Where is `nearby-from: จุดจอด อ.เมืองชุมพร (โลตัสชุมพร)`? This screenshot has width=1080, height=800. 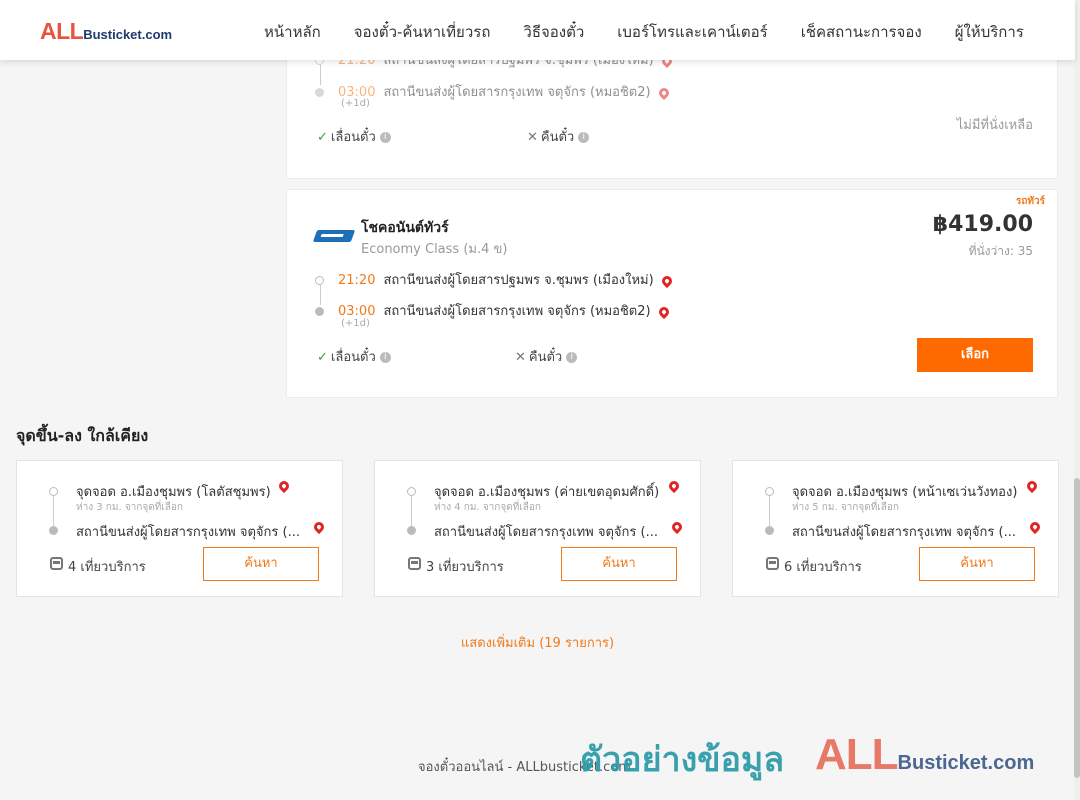 nearby-from: จุดจอด อ.เมืองชุมพร (โลตัสชุมพร) is located at coordinates (173, 492).